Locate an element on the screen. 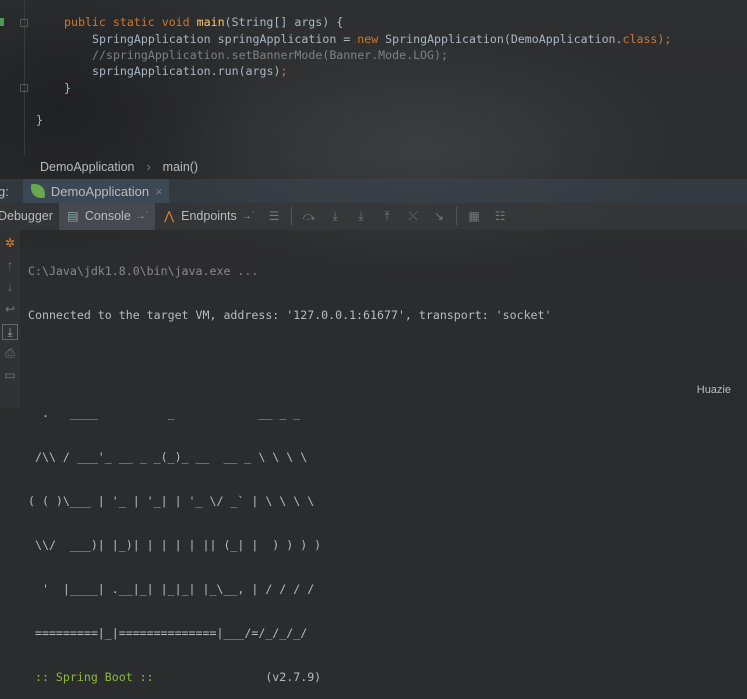 This screenshot has height=699, width=747. scroll-to-end-icon: ⤓ is located at coordinates (10, 332).